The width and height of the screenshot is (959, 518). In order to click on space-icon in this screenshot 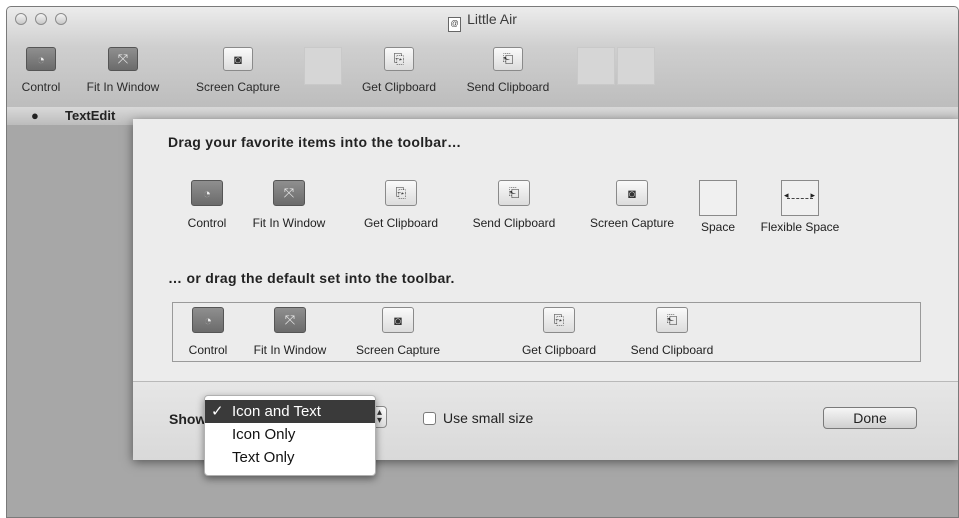, I will do `click(718, 198)`.